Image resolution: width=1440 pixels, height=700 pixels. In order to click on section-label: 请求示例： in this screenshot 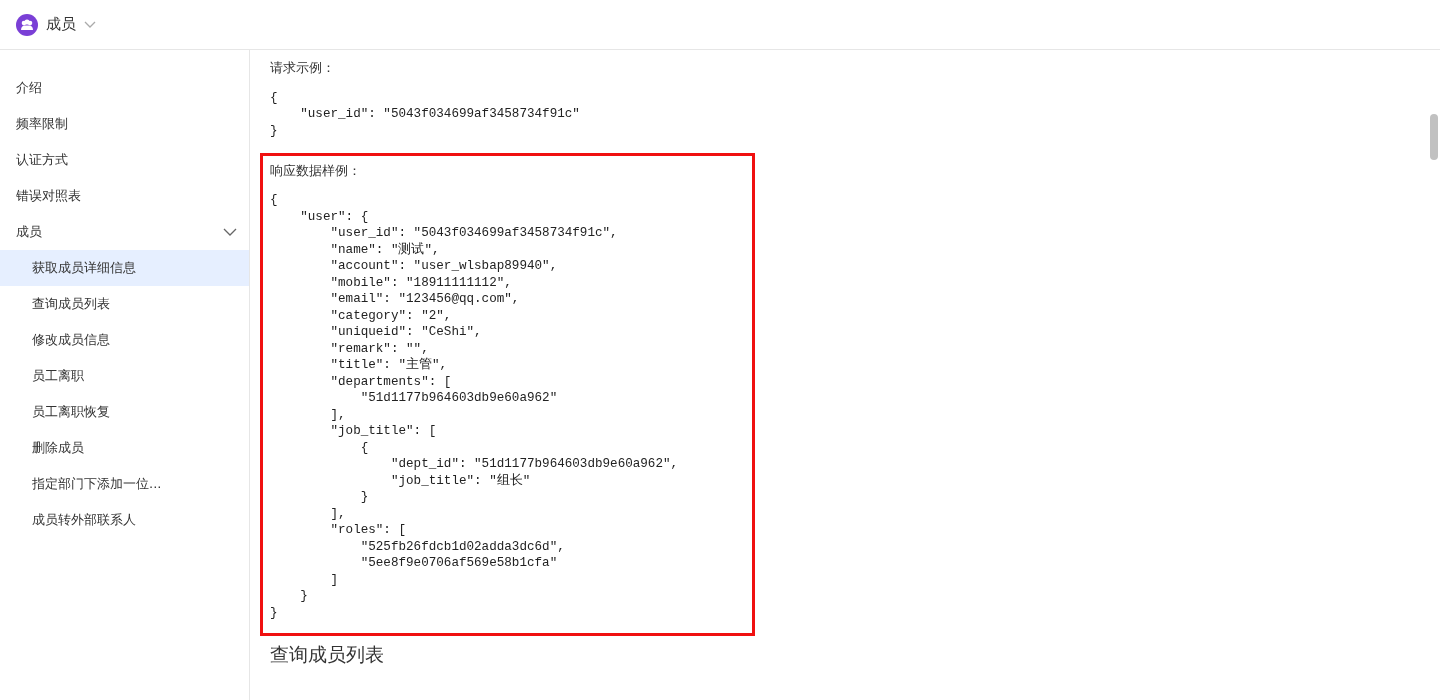, I will do `click(302, 68)`.